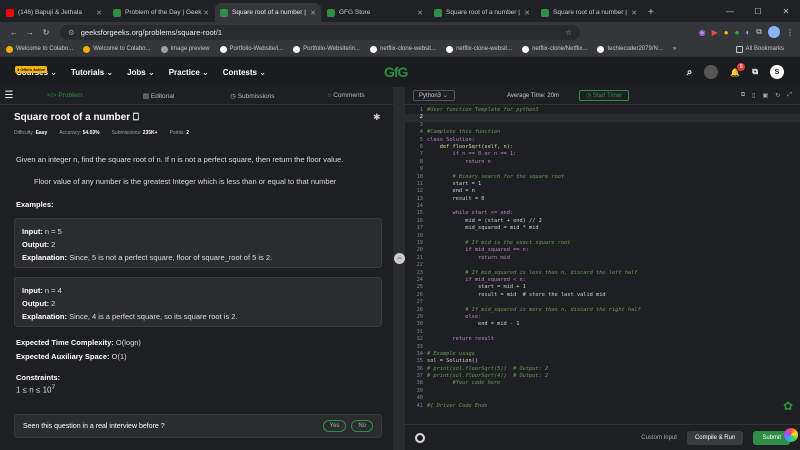  Describe the element at coordinates (9, 95) in the screenshot. I see `hamburger-icon: ☰` at that location.